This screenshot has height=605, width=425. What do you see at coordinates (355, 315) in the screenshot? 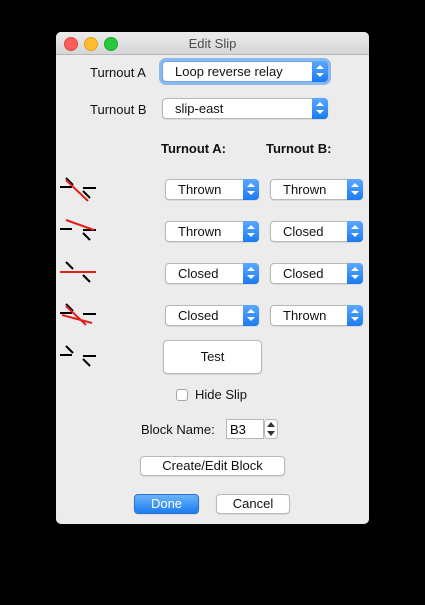
I see `state-4-b-chevron-icon` at bounding box center [355, 315].